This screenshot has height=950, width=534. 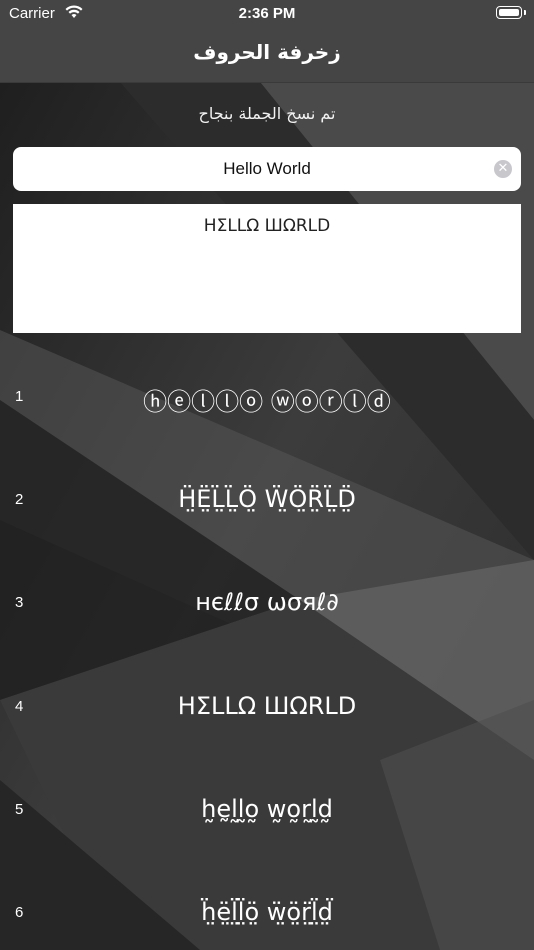 I want to click on style-row-4: 4 ΗΣLLΩ ШΩRLD, so click(x=267, y=708).